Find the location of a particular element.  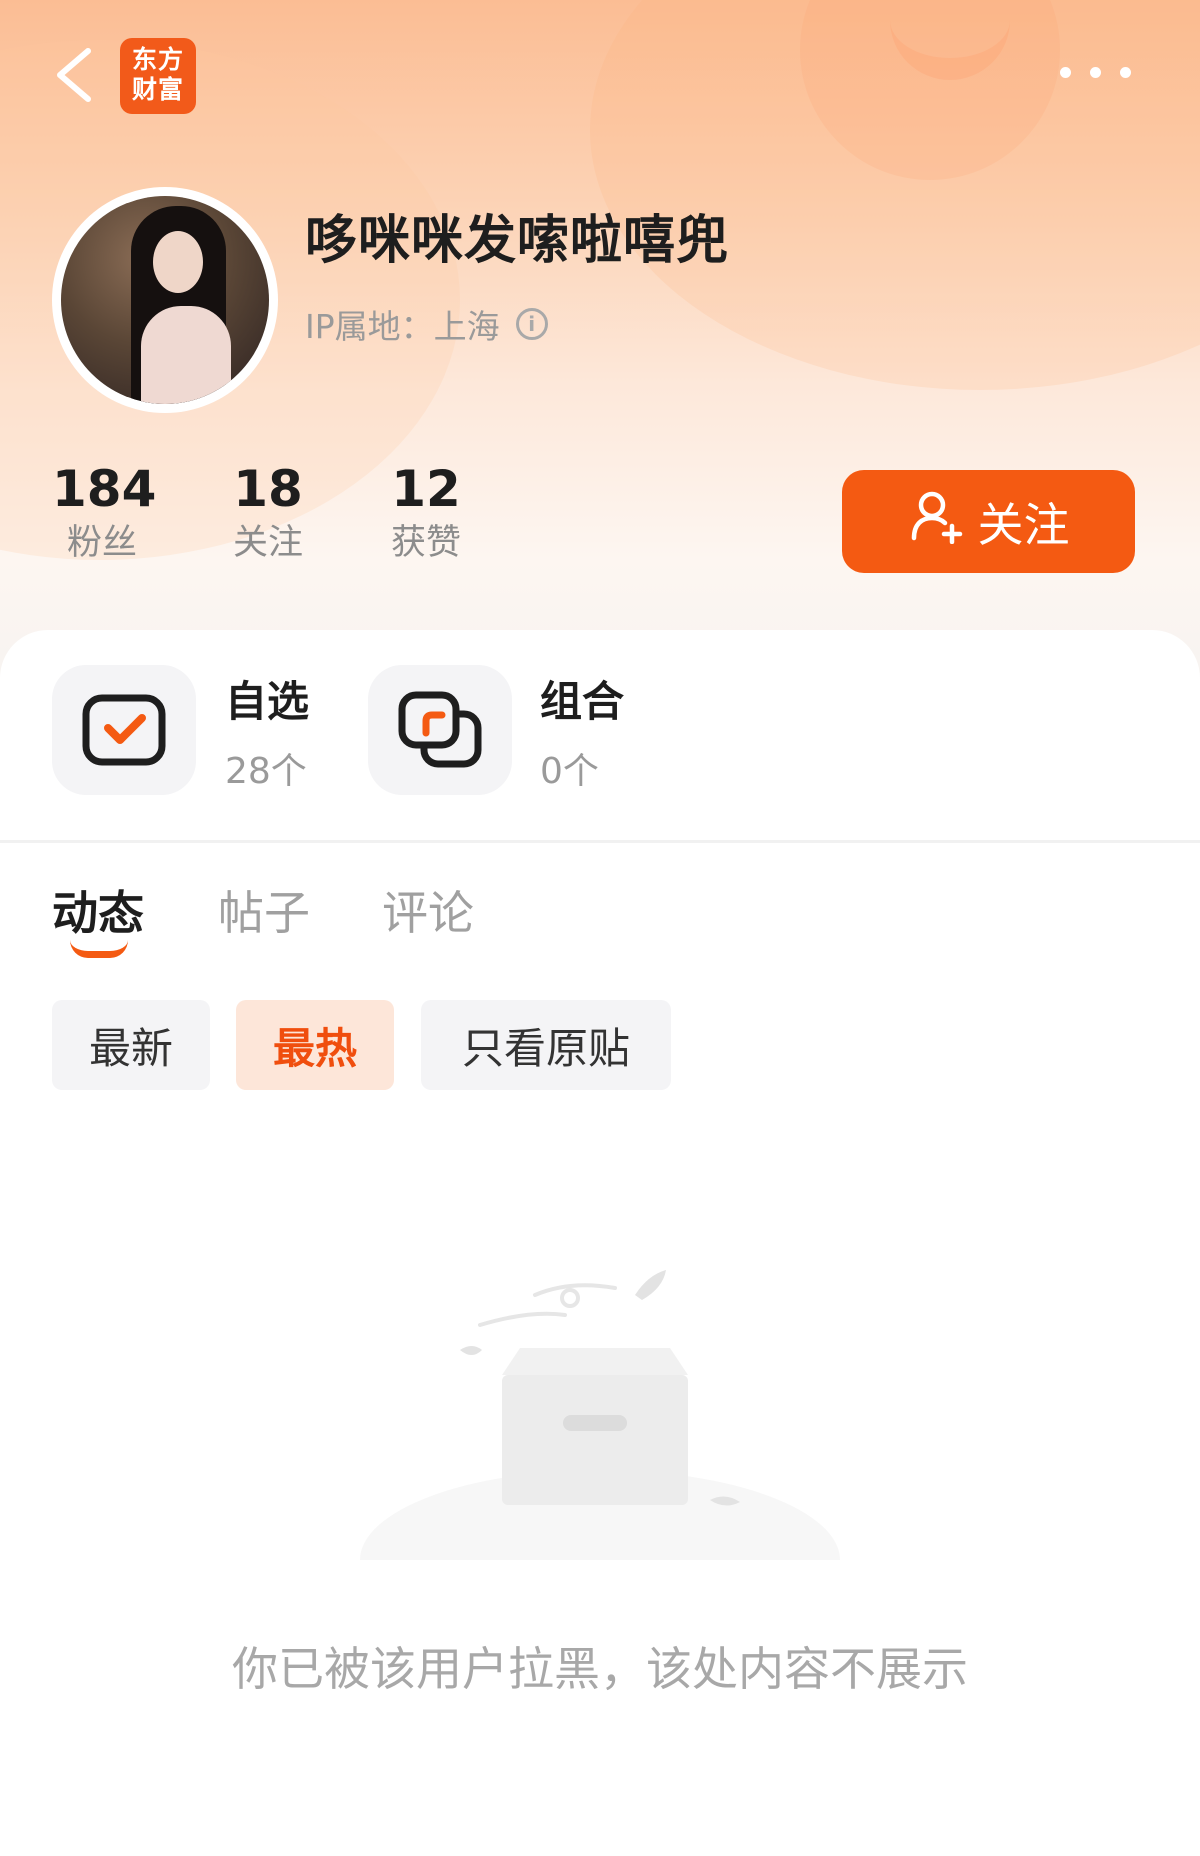

ip-location-row: IP属地：上海 i is located at coordinates (426, 324).